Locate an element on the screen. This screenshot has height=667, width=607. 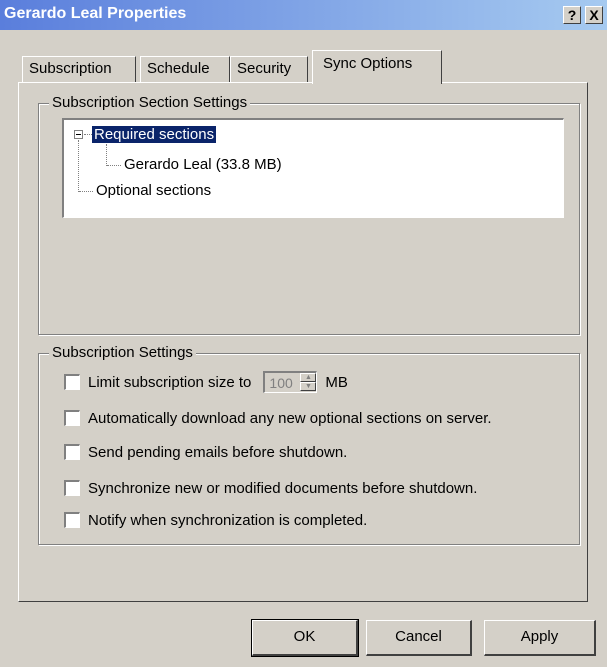
send-pending-row: Send pending emails before shutdown. is located at coordinates (205, 453).